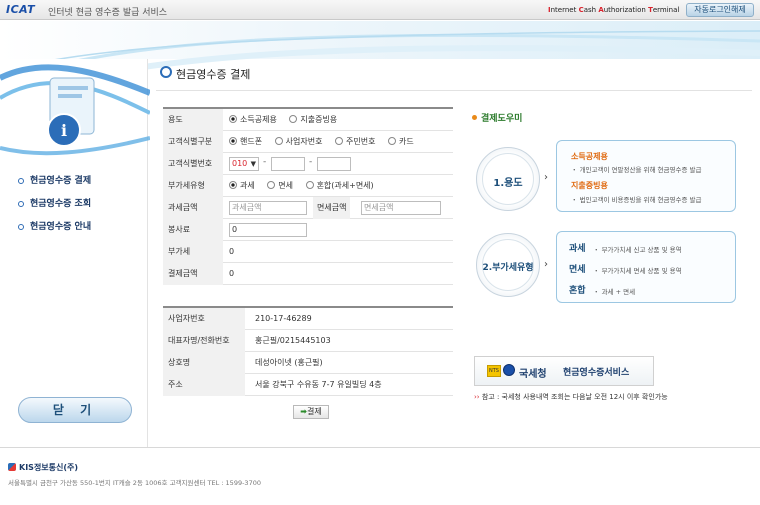  What do you see at coordinates (308, 319) in the screenshot?
I see `table-row: 사업자번호 210-17-46289` at bounding box center [308, 319].